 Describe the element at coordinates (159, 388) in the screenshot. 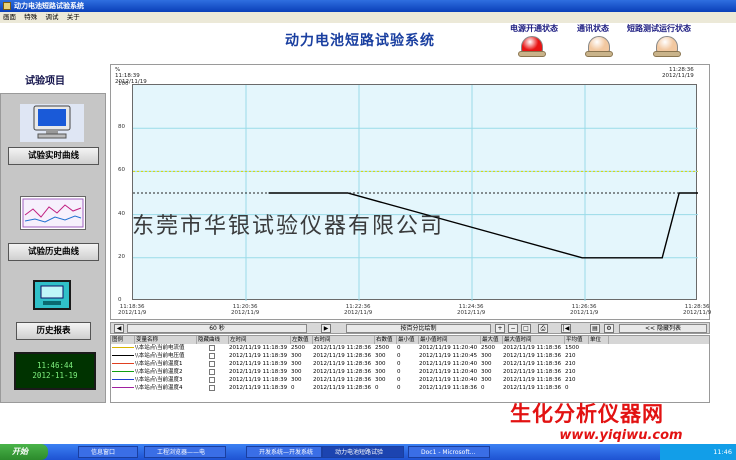

I see `cell-name: \\本站点\当前温度4` at that location.